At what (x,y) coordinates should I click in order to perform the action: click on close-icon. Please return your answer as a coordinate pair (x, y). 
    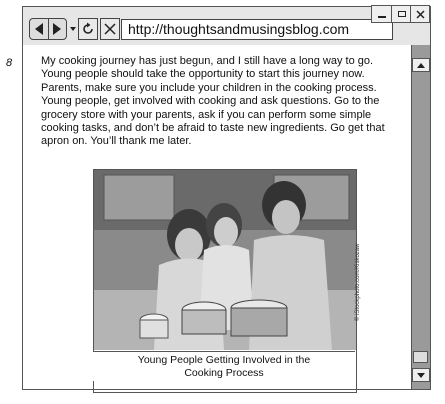
    Looking at the image, I should click on (420, 14).